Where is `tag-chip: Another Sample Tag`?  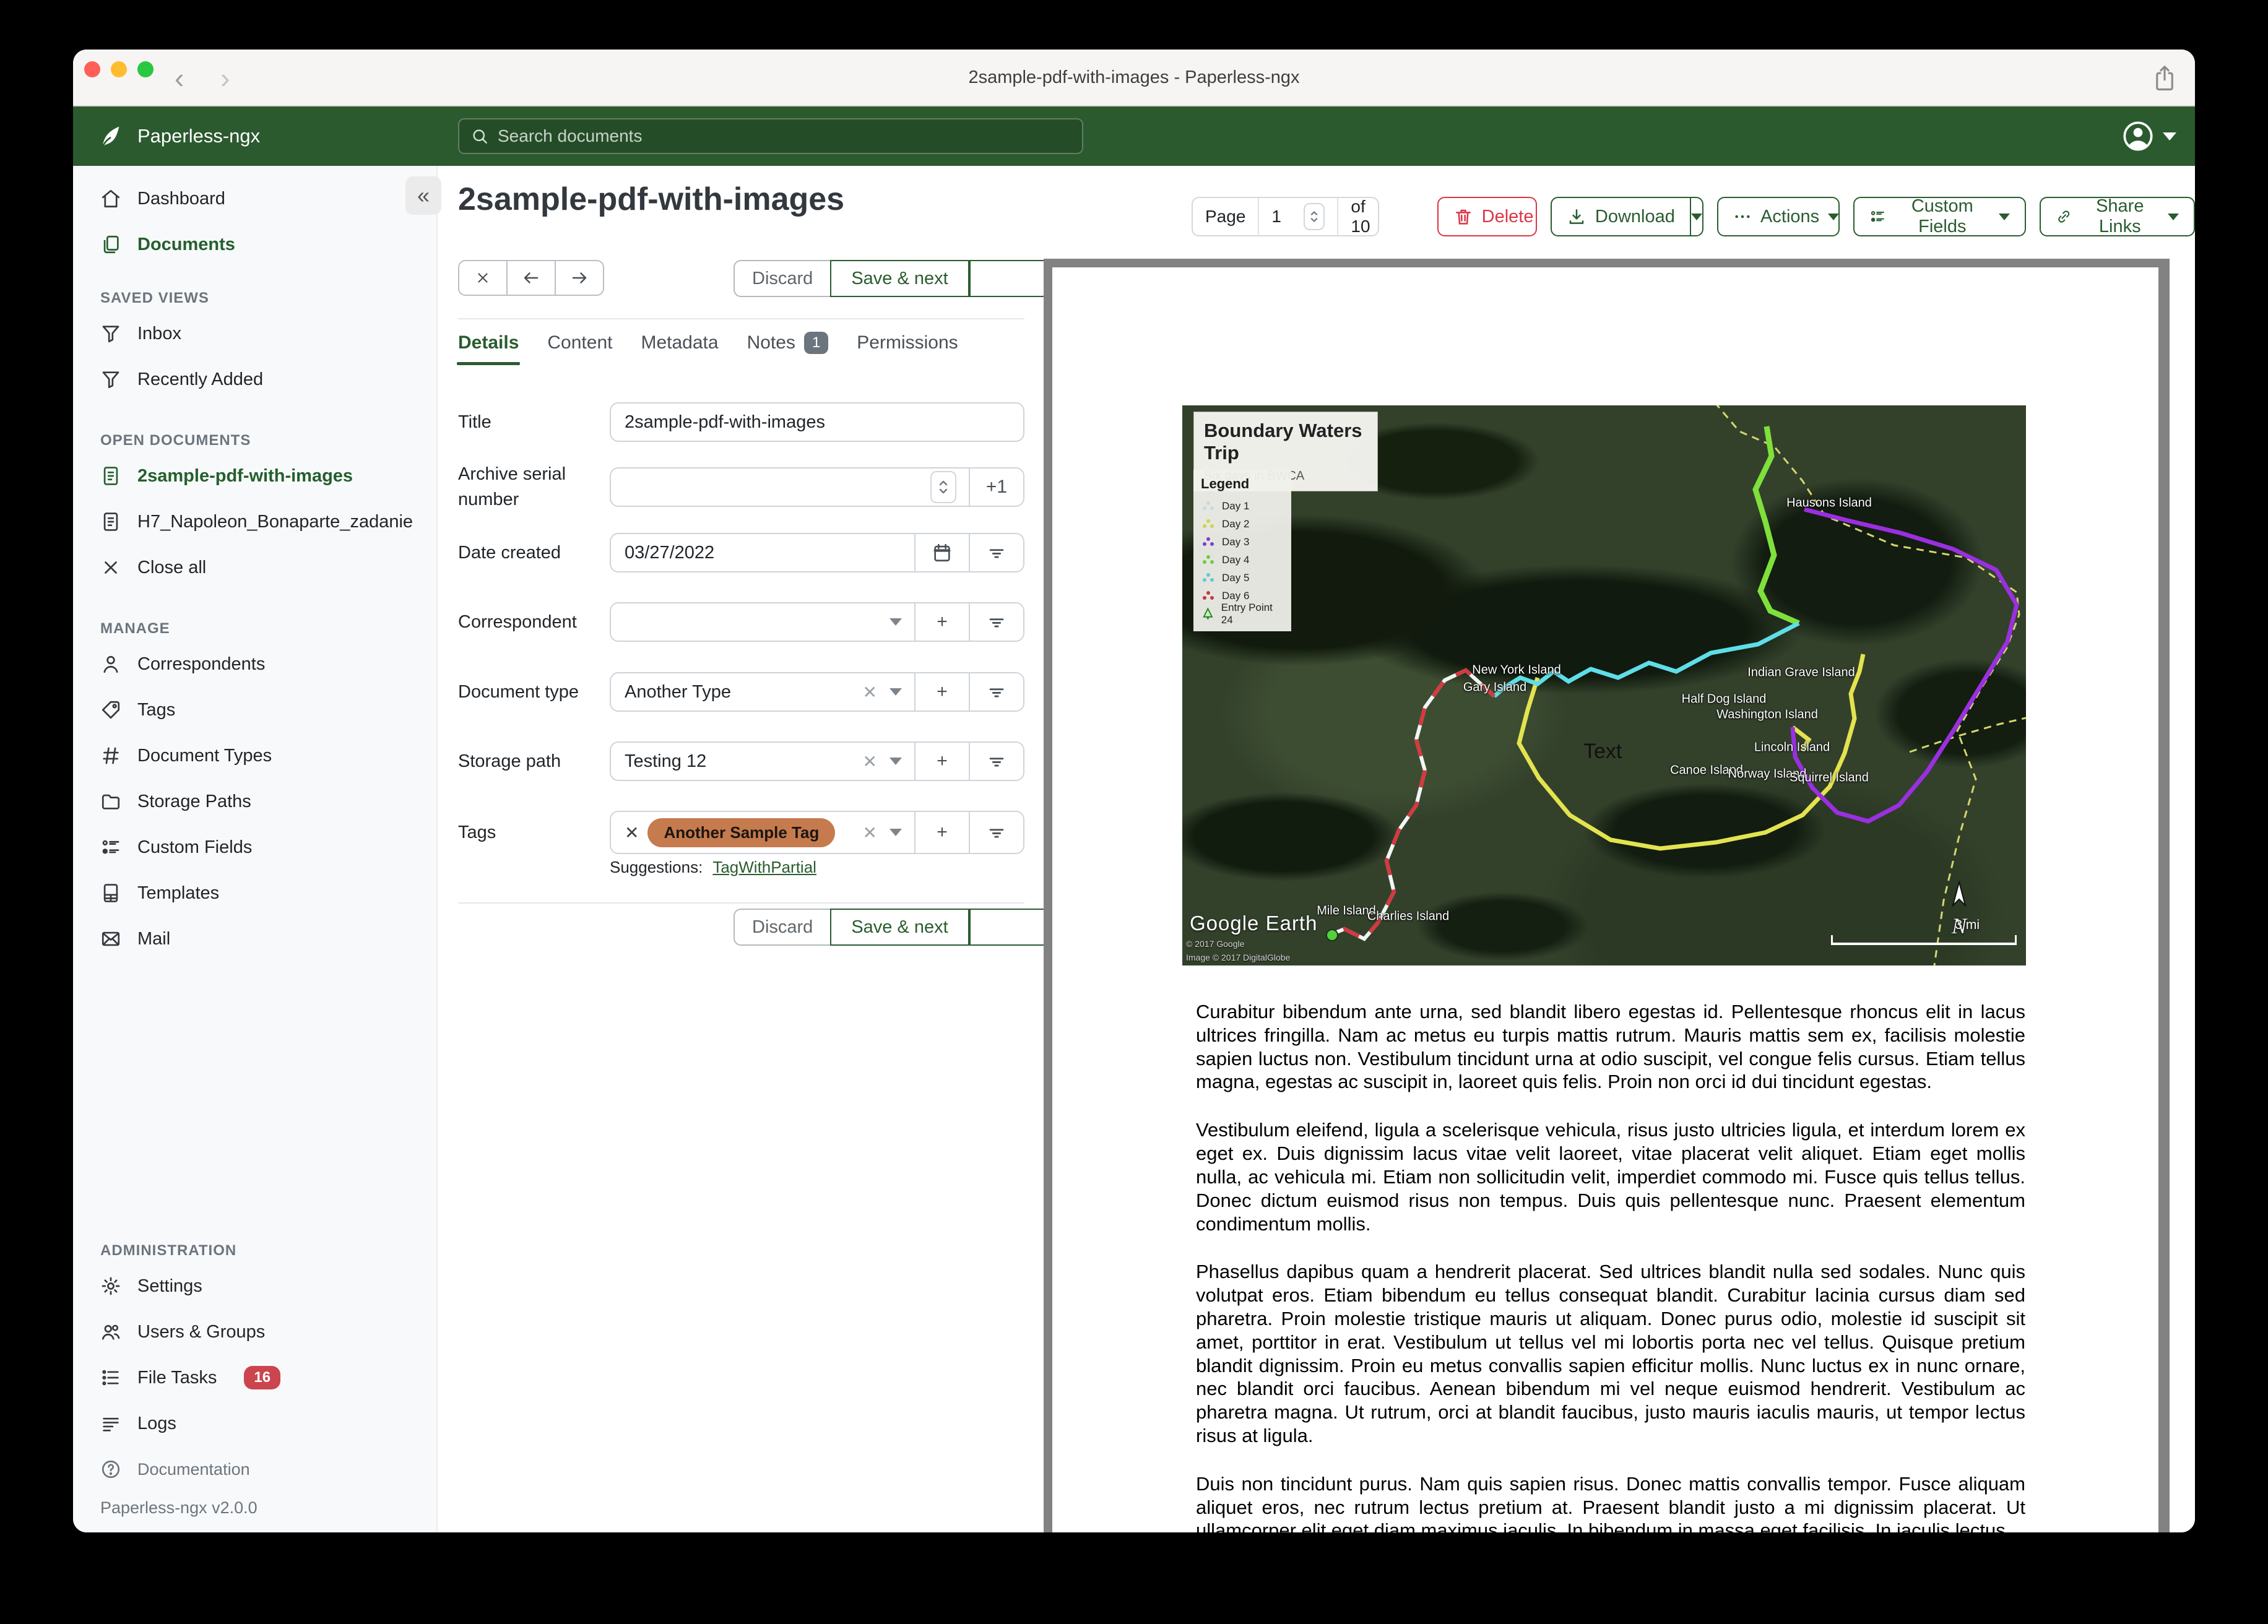 tag-chip: Another Sample Tag is located at coordinates (741, 832).